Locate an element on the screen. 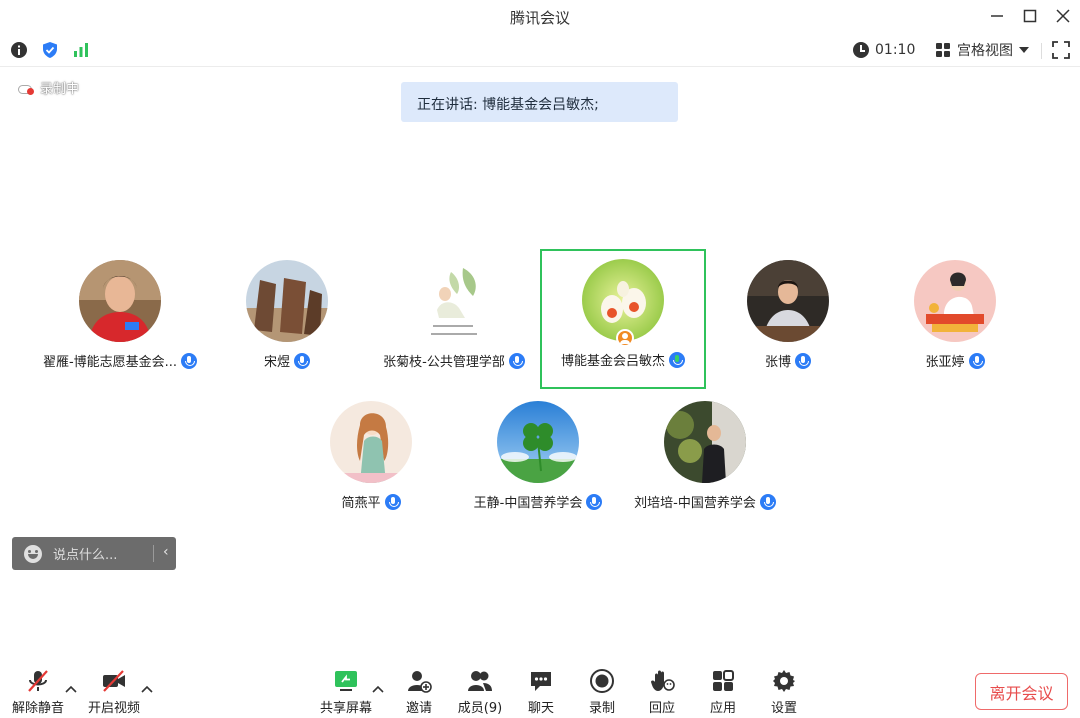 The image size is (1080, 718). participant-tile: 简燕平 is located at coordinates (371, 461).